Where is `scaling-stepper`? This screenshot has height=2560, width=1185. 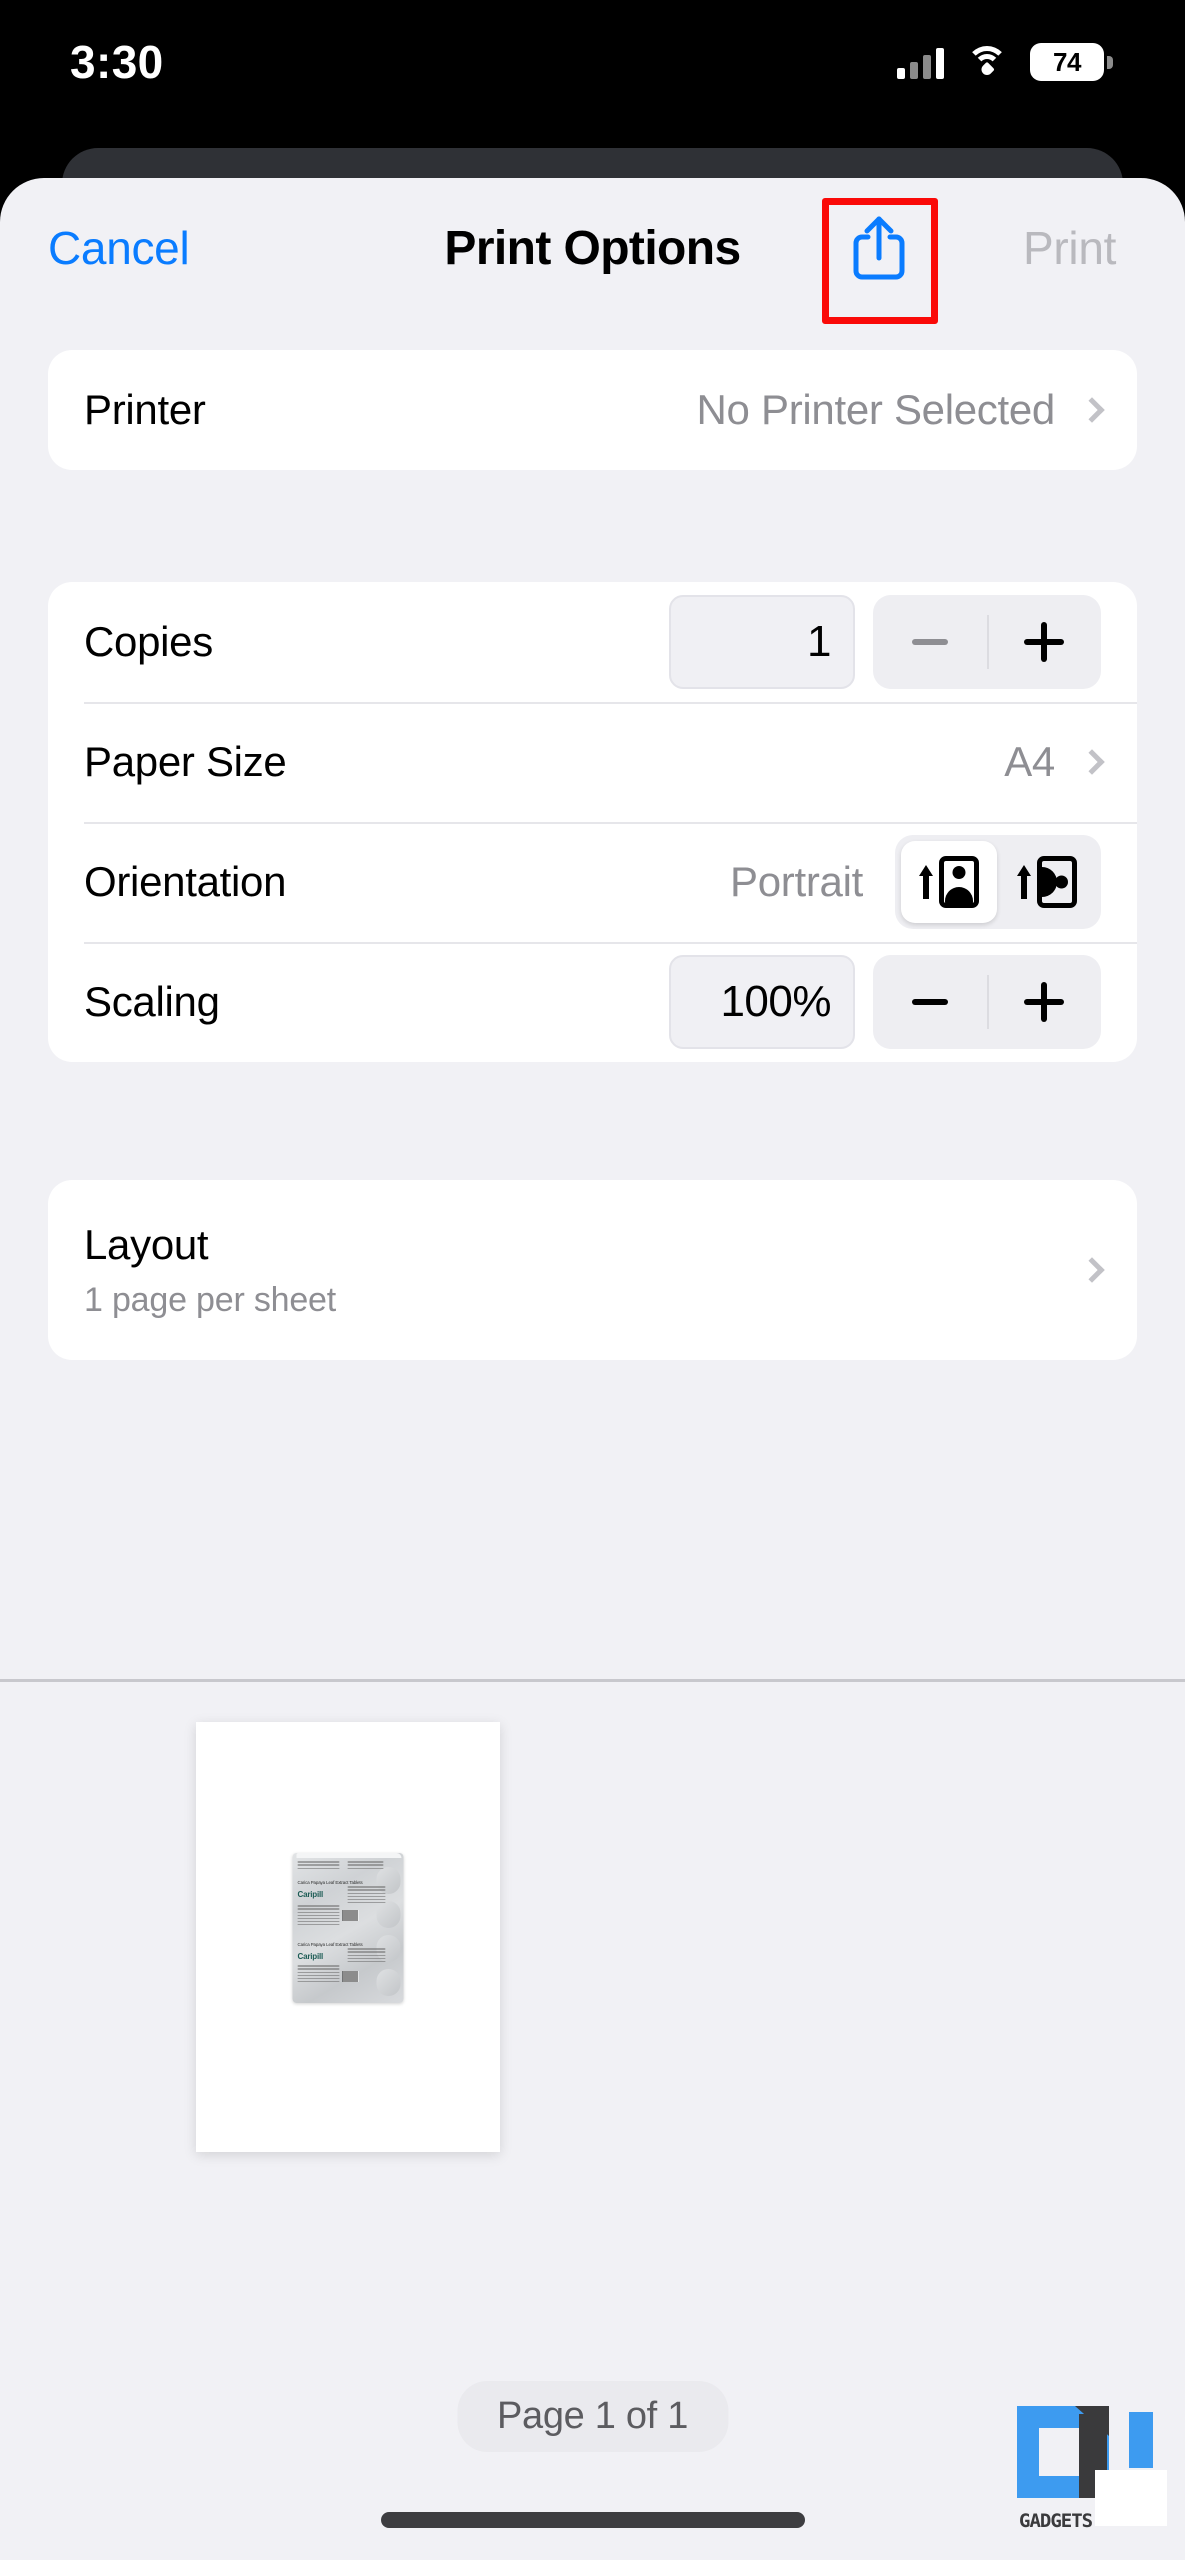
scaling-stepper is located at coordinates (987, 1002).